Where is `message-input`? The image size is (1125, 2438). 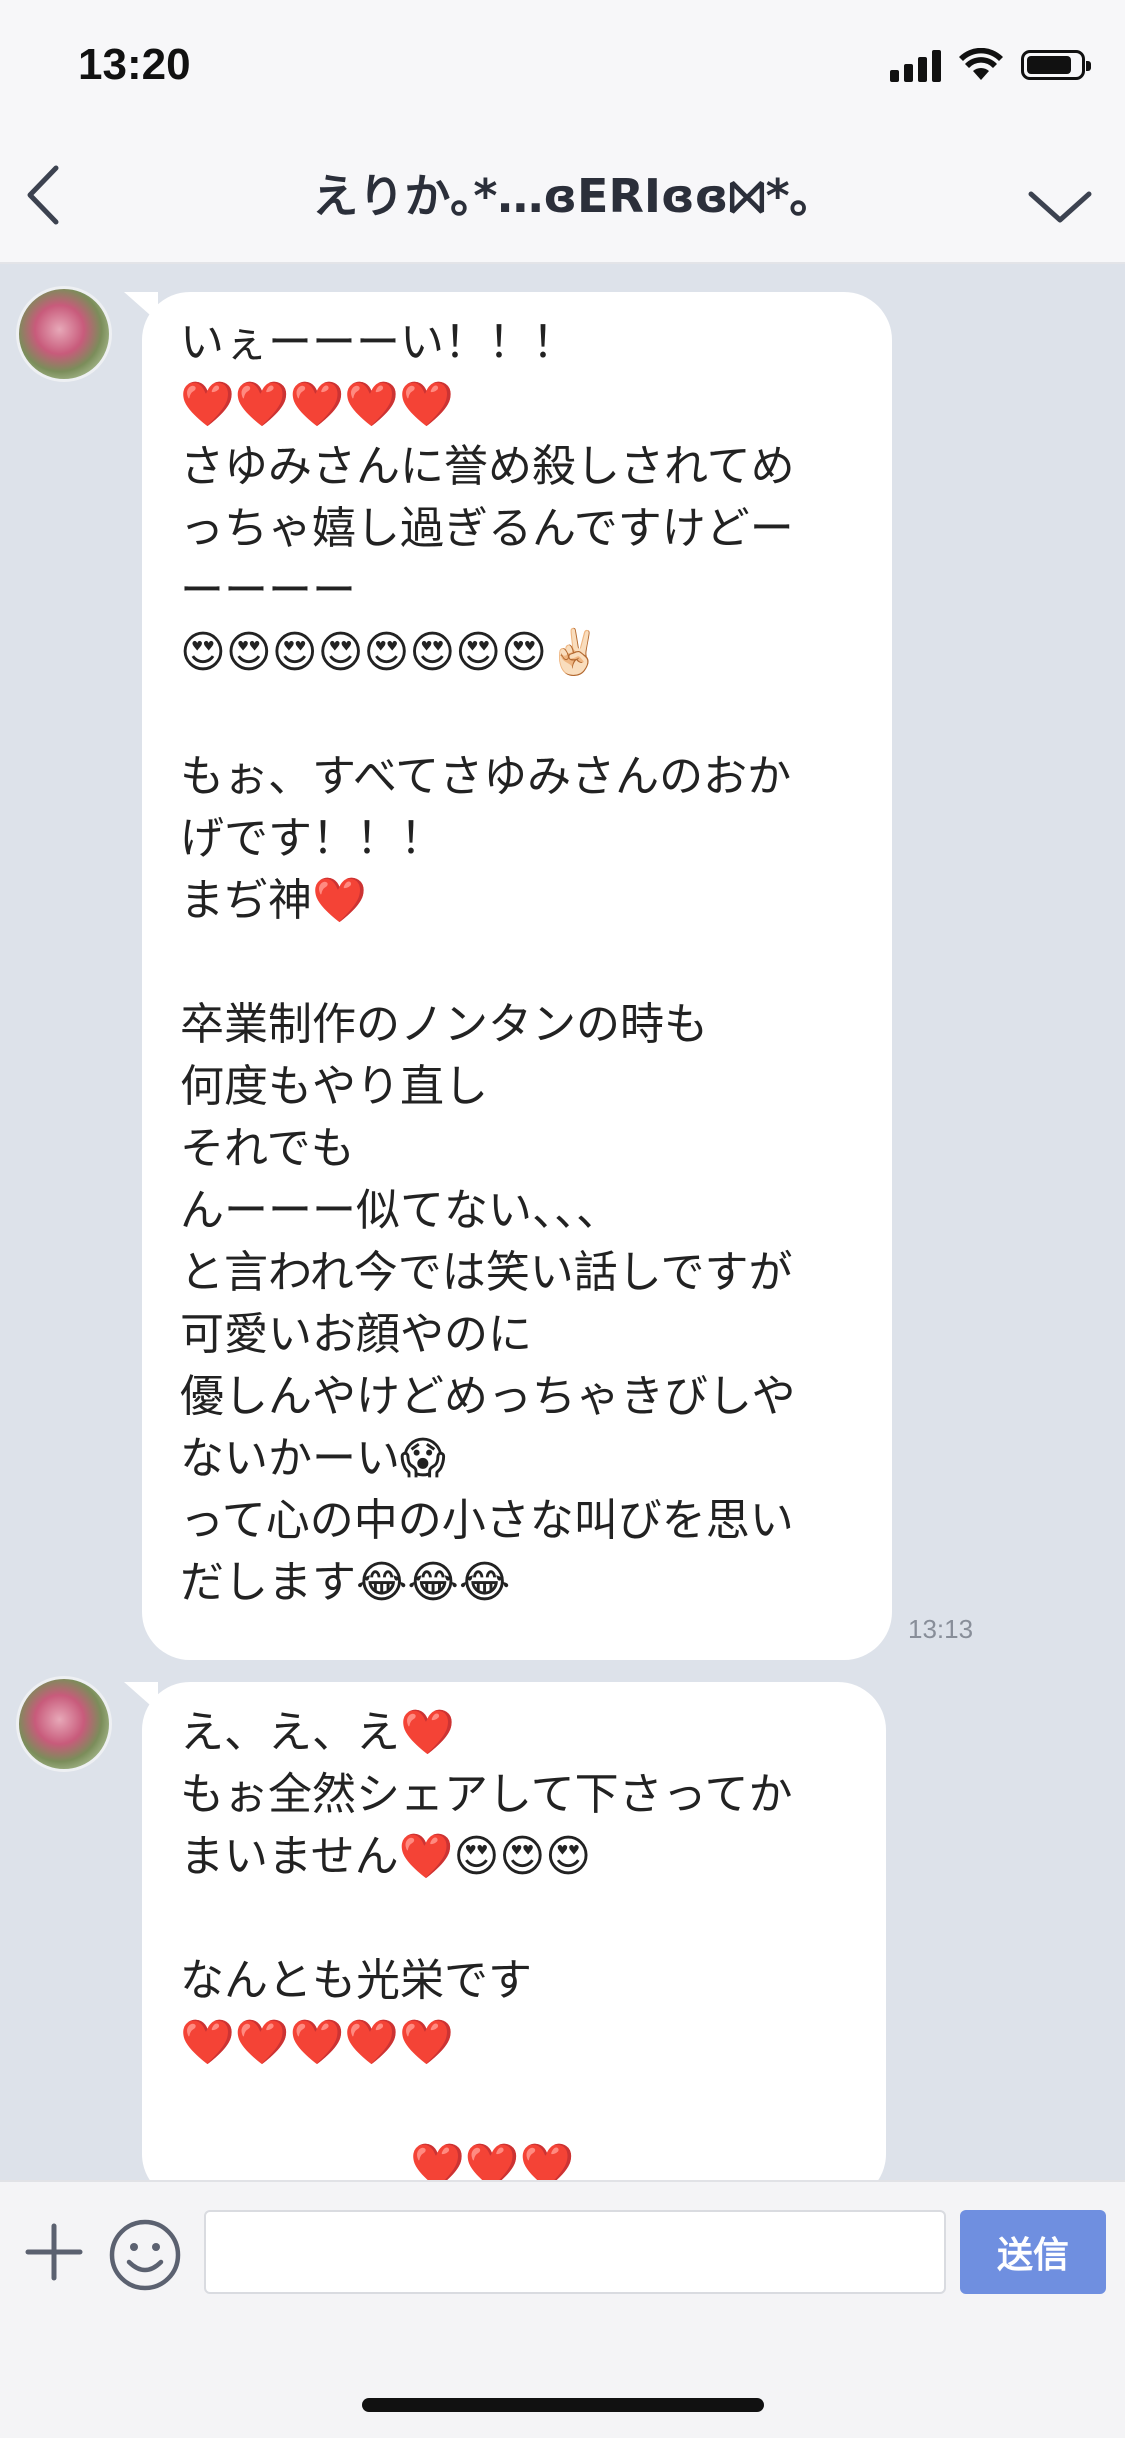
message-input is located at coordinates (575, 2252).